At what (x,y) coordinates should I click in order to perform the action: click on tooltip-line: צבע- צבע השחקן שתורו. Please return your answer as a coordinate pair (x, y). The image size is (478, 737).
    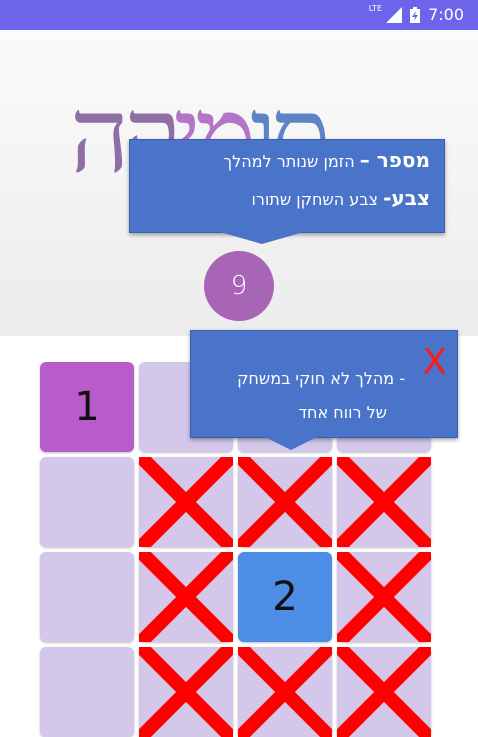
    Looking at the image, I should click on (341, 198).